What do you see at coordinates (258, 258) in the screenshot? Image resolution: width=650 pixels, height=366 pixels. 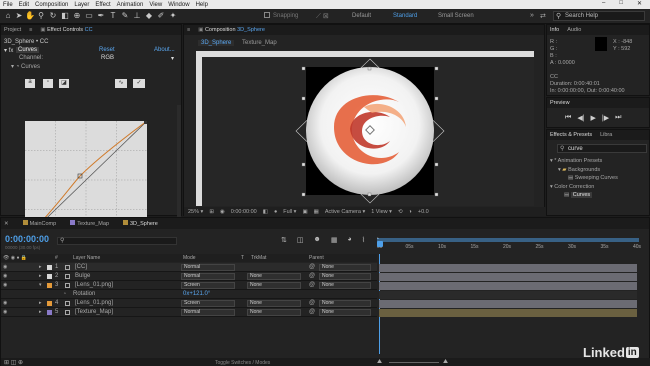 I see `column-trkmat: TrkMat` at bounding box center [258, 258].